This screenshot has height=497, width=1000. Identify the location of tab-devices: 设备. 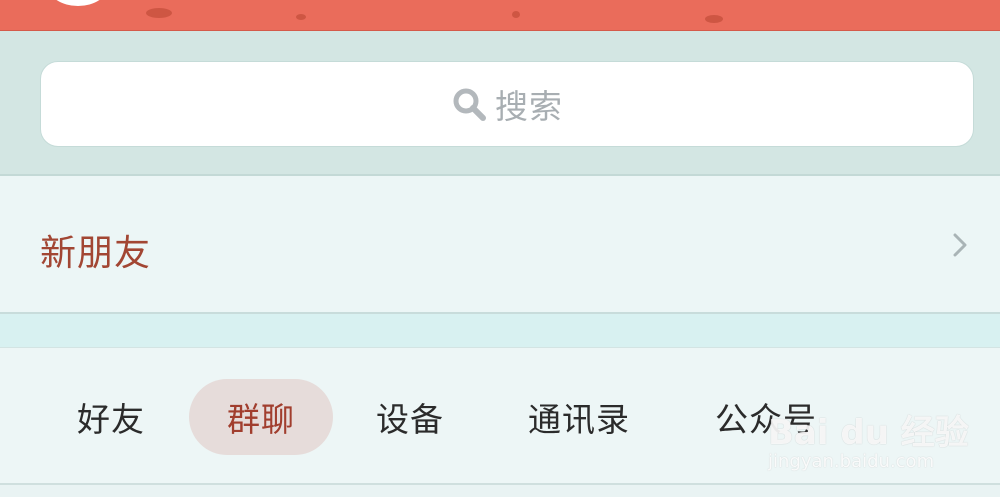
(410, 417).